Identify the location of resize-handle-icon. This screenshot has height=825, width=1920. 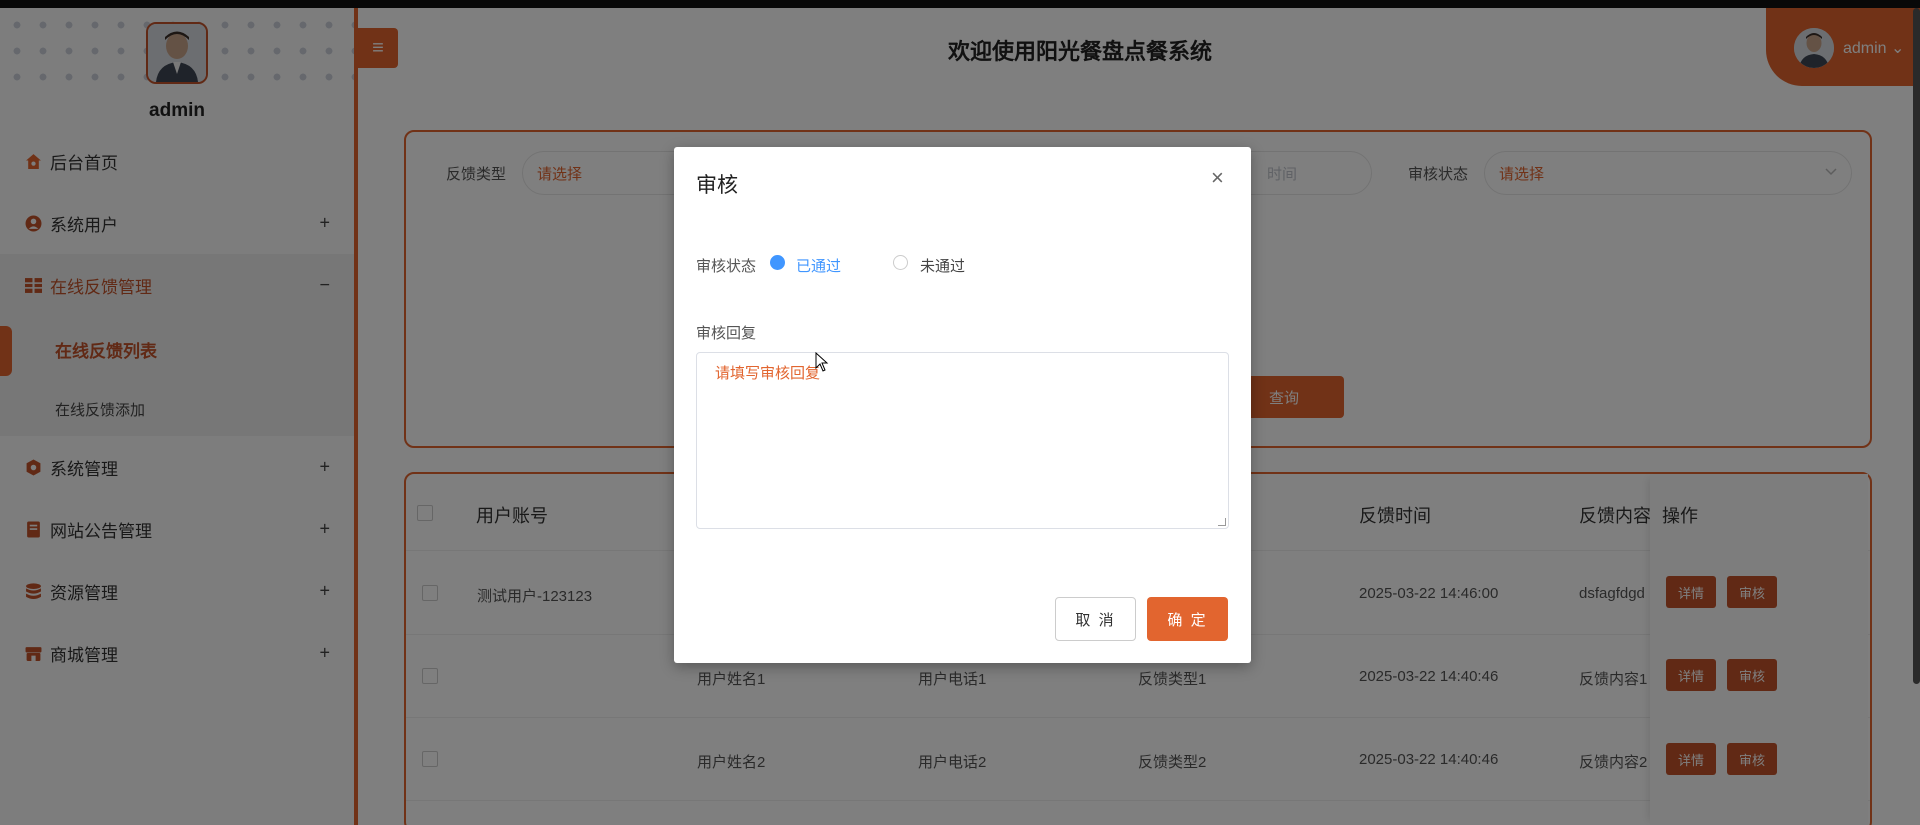
(1222, 522).